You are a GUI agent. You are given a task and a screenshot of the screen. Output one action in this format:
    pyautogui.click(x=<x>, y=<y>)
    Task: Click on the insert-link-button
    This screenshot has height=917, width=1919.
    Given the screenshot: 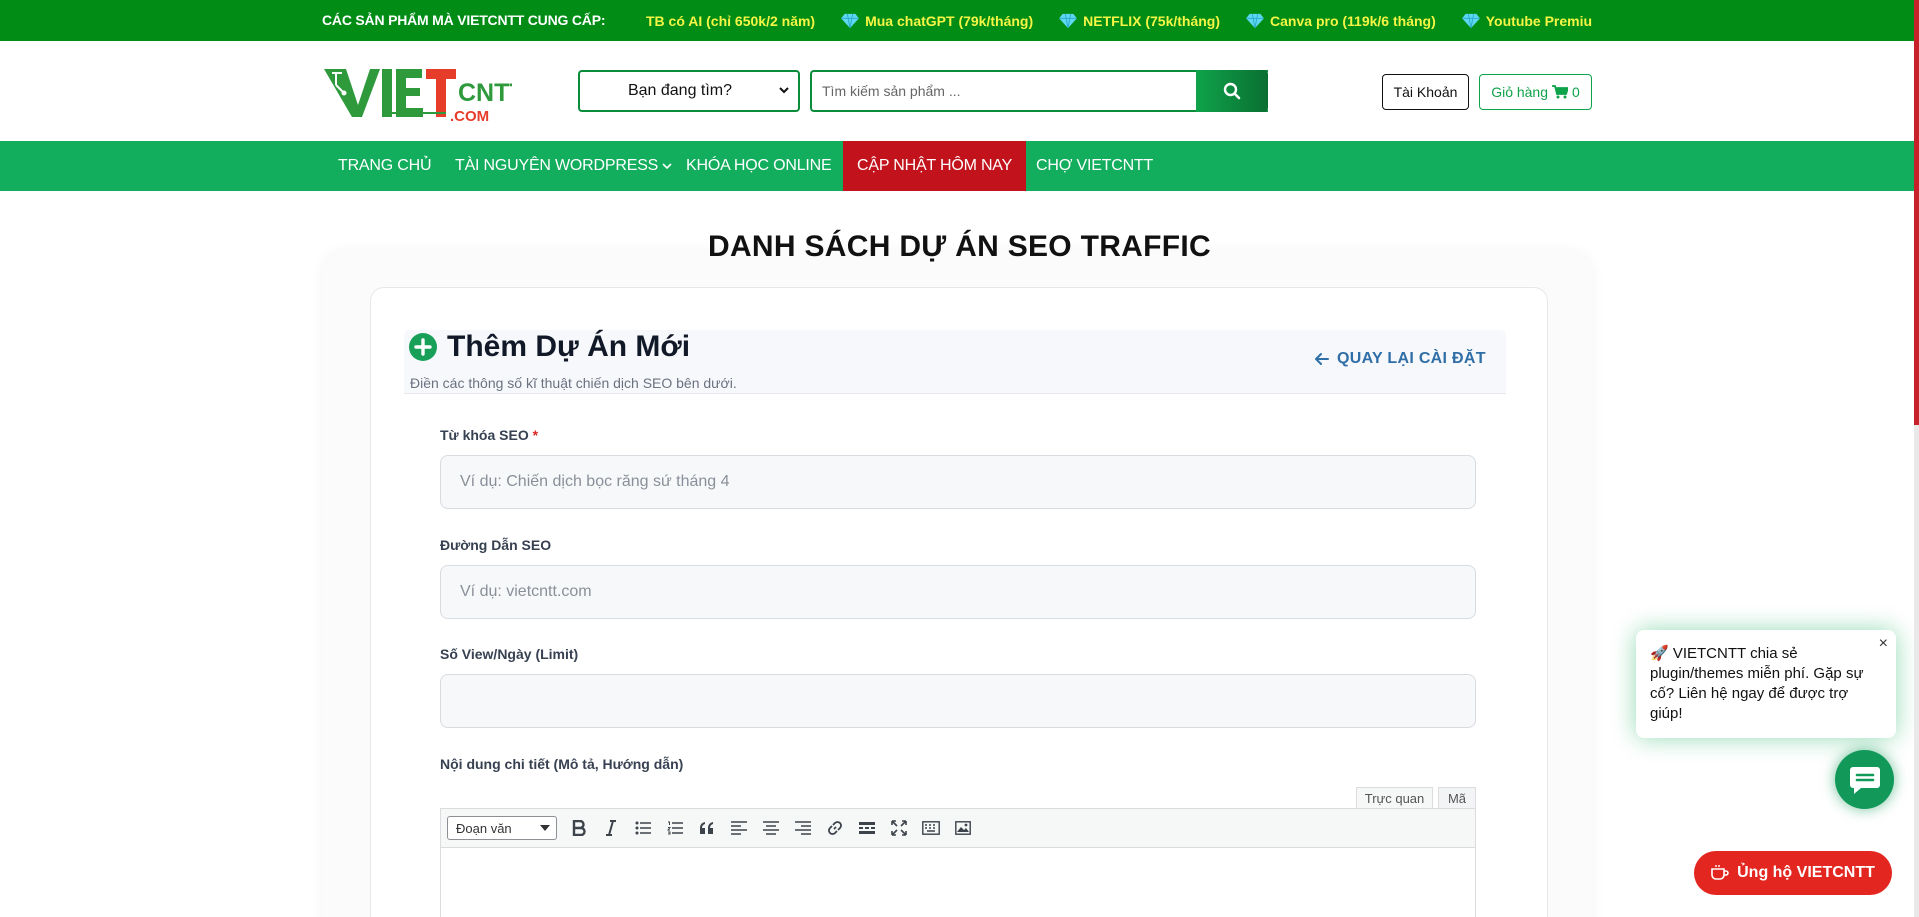 What is the action you would take?
    pyautogui.click(x=835, y=828)
    